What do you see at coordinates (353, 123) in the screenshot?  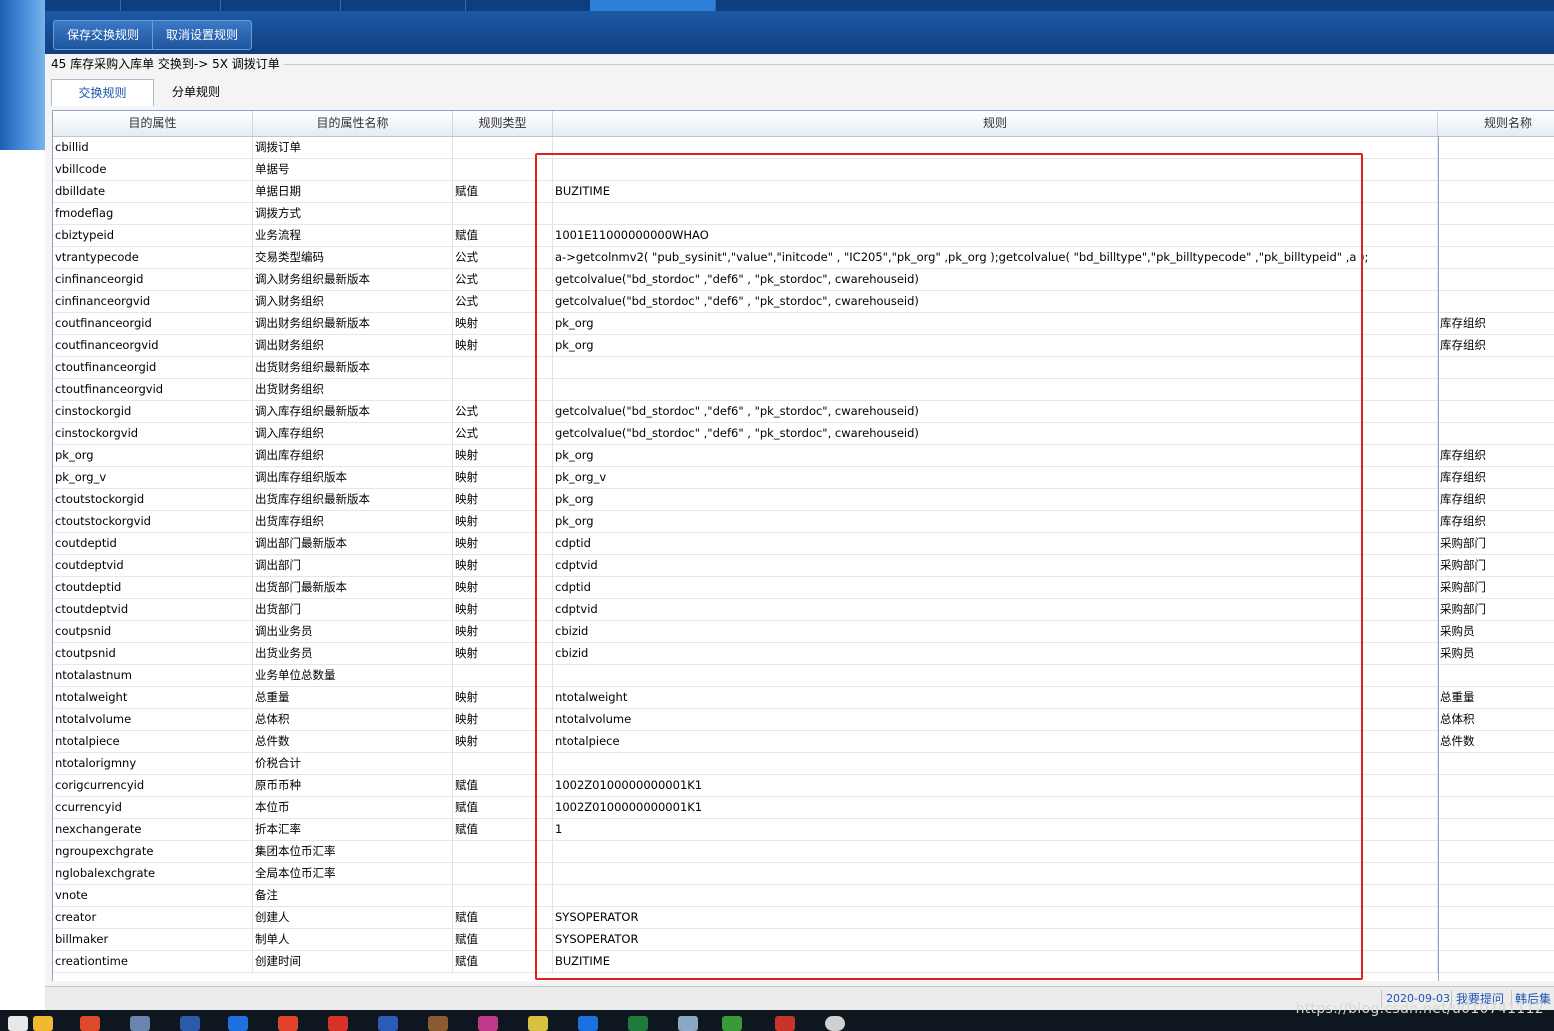 I see `column-header-target-attr-name: 目的属性名称` at bounding box center [353, 123].